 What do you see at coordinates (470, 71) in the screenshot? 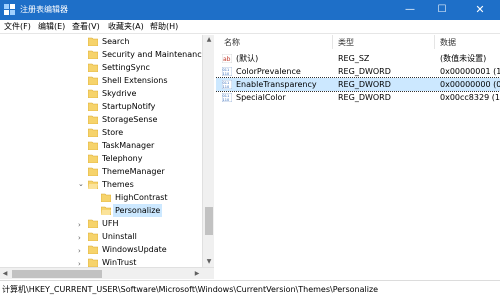
I see `value-data: 0x00000001 (1)` at bounding box center [470, 71].